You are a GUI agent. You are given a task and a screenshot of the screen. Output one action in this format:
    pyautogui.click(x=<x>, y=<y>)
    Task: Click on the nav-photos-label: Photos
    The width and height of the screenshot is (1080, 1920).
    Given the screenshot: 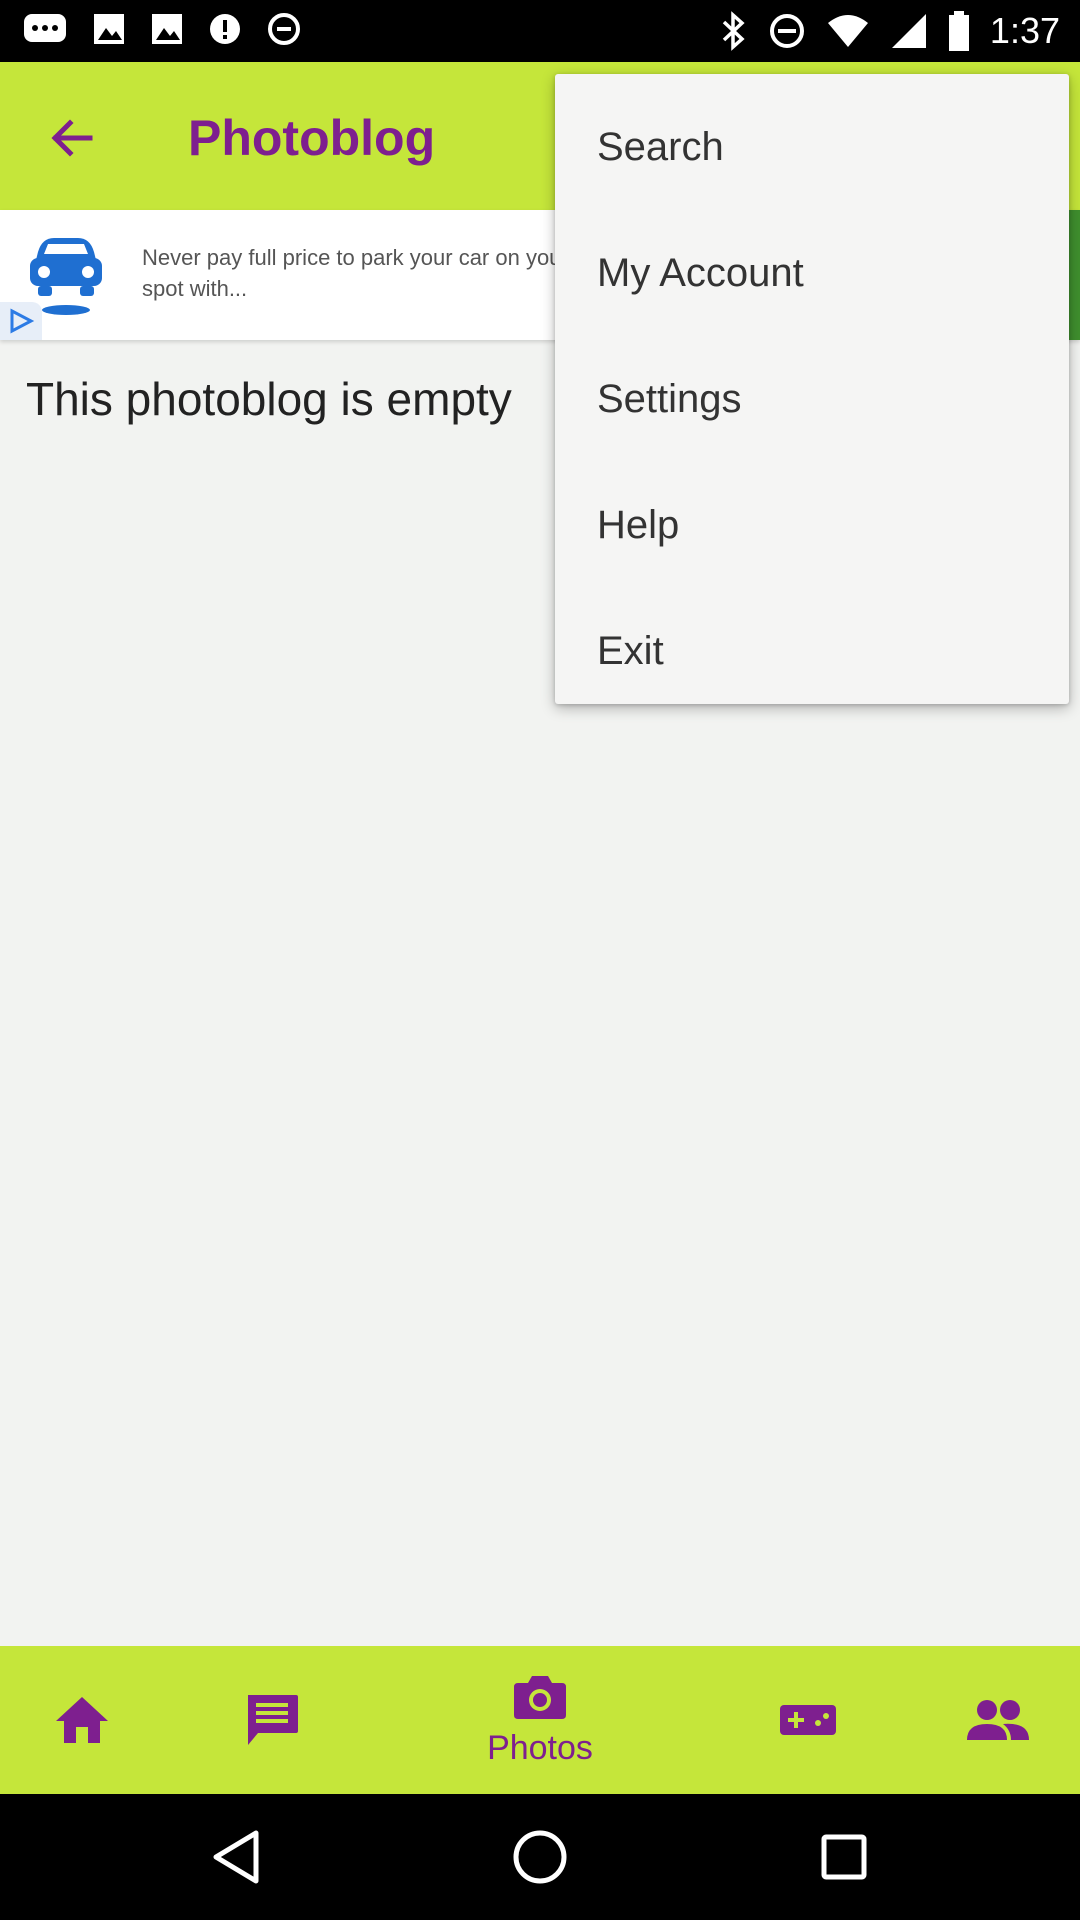 What is the action you would take?
    pyautogui.click(x=540, y=1747)
    